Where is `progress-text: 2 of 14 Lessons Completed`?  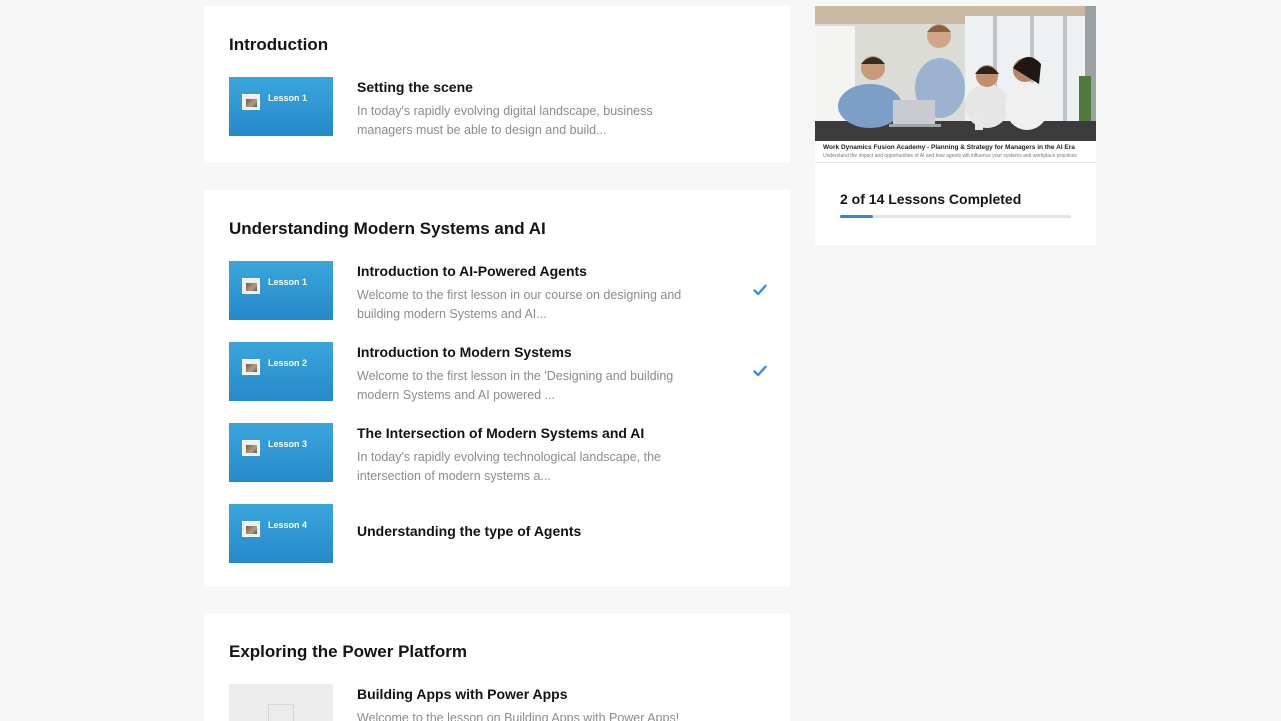
progress-text: 2 of 14 Lessons Completed is located at coordinates (931, 199).